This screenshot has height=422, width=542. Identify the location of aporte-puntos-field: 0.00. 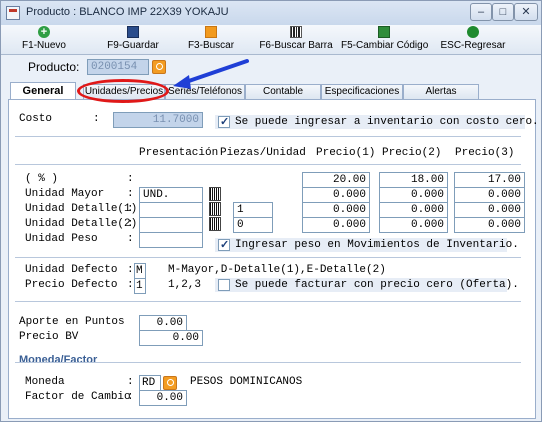
(163, 323).